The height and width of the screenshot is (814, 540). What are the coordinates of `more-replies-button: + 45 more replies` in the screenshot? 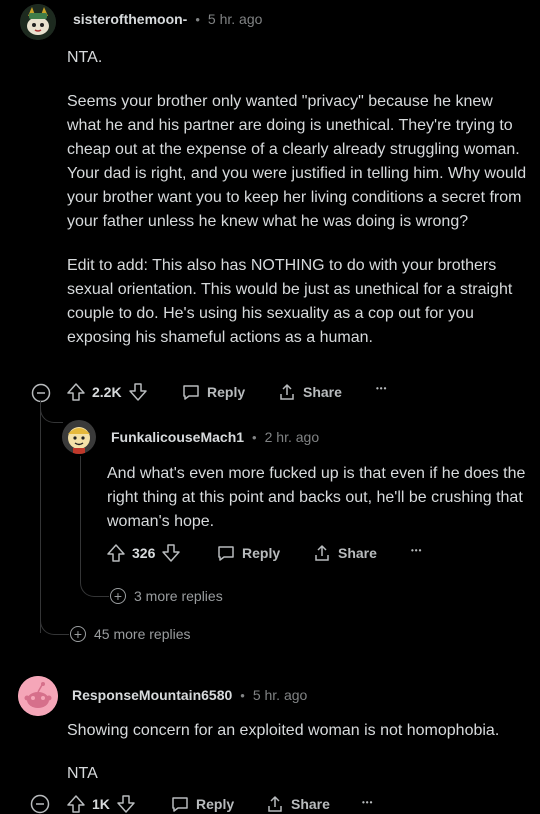 It's located at (130, 634).